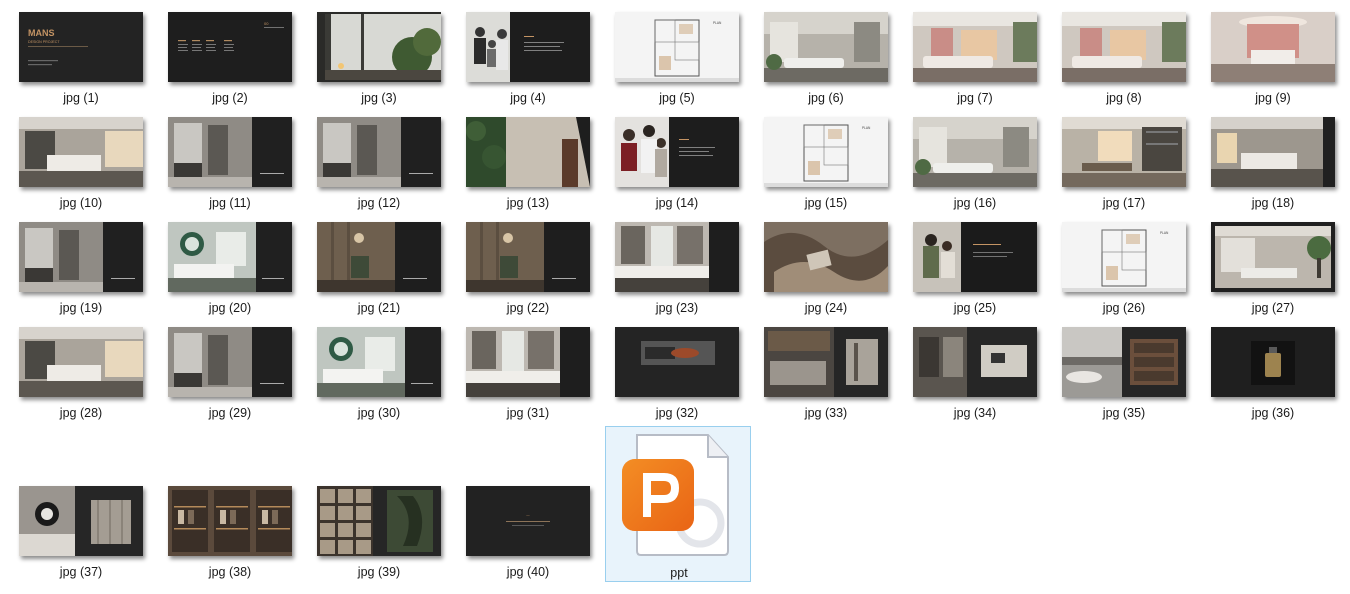 This screenshot has width=1350, height=594. What do you see at coordinates (975, 413) in the screenshot?
I see `file-name: jpg (34)` at bounding box center [975, 413].